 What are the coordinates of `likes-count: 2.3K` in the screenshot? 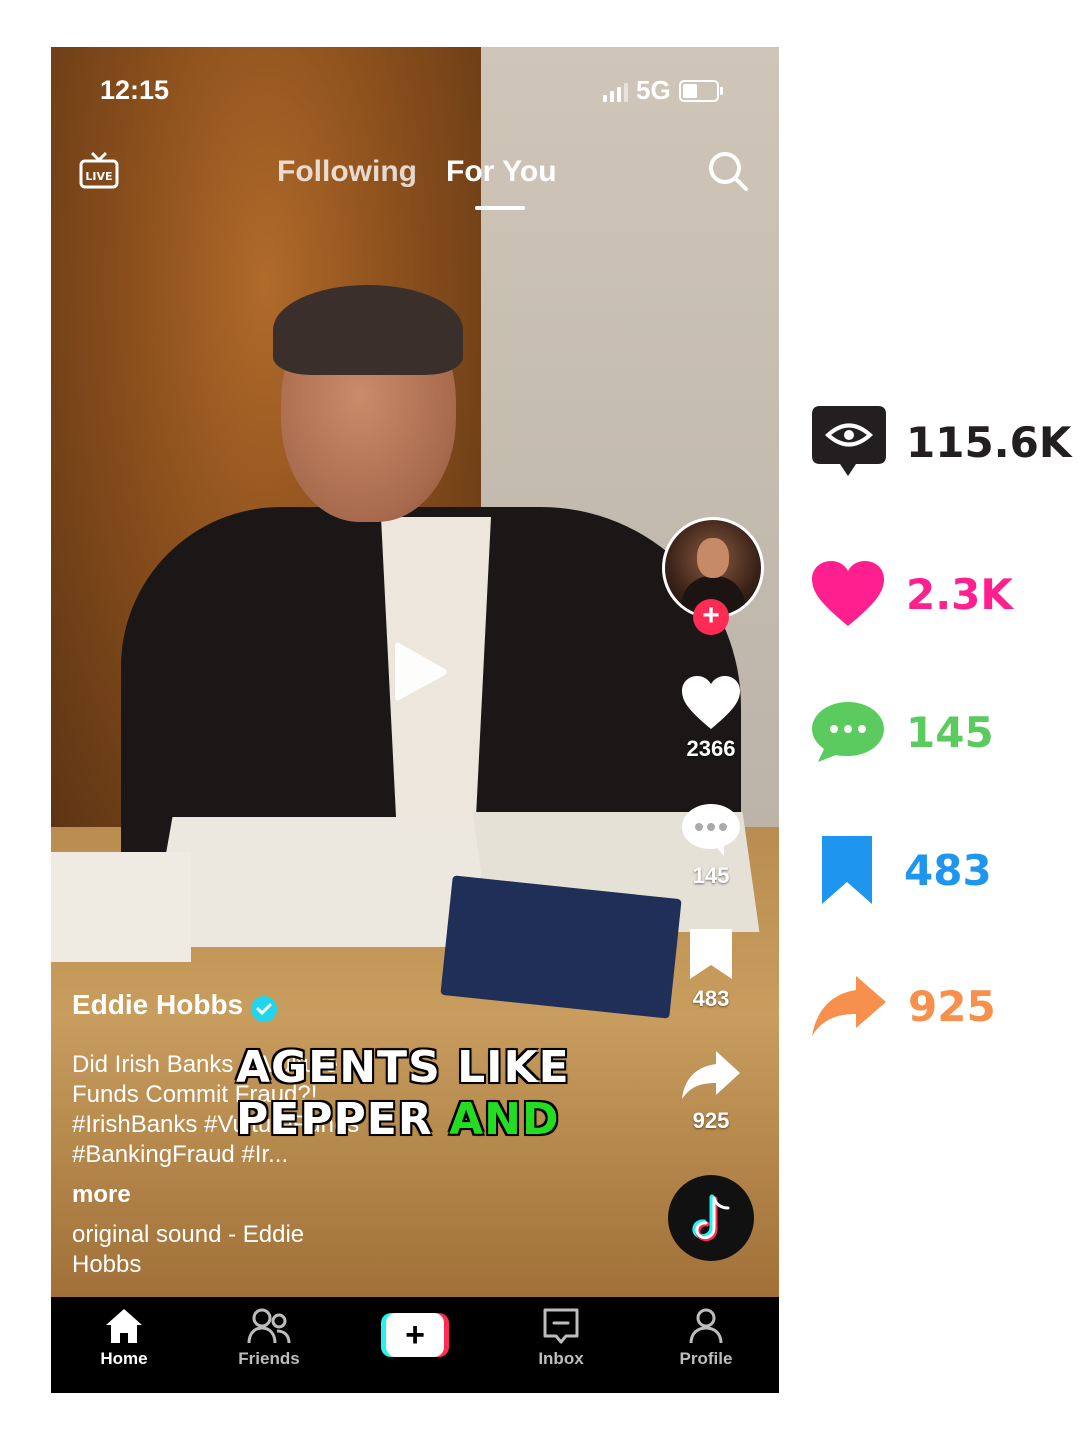 It's located at (959, 594).